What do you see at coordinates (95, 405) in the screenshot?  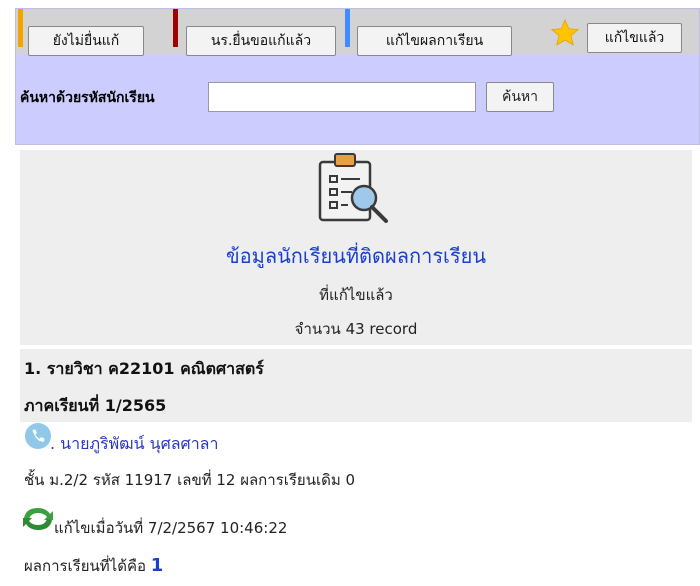 I see `record-semester: ภาคเรียนที่ 1/2565` at bounding box center [95, 405].